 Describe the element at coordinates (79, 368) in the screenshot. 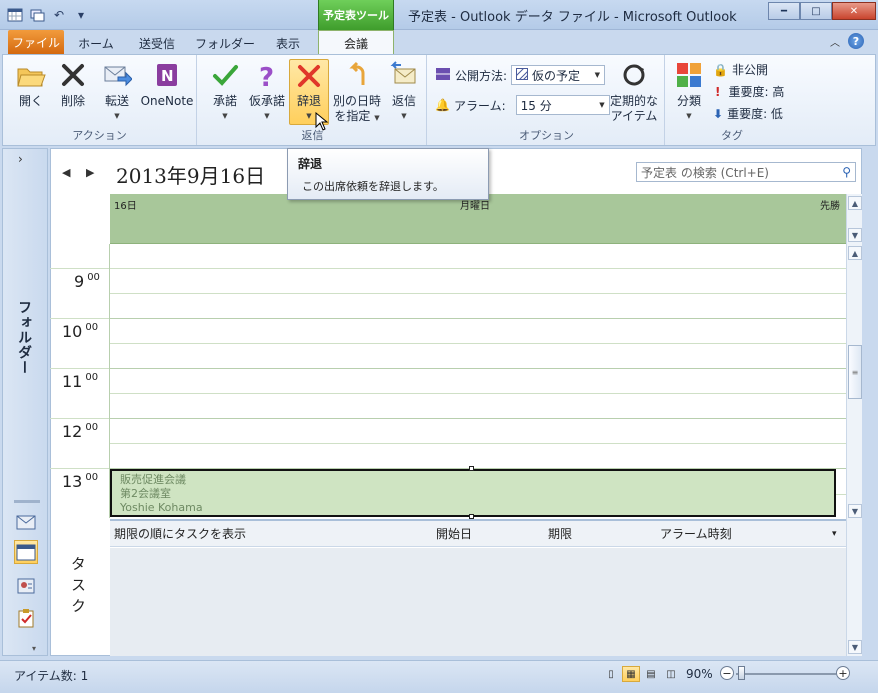

I see `time-separator` at that location.